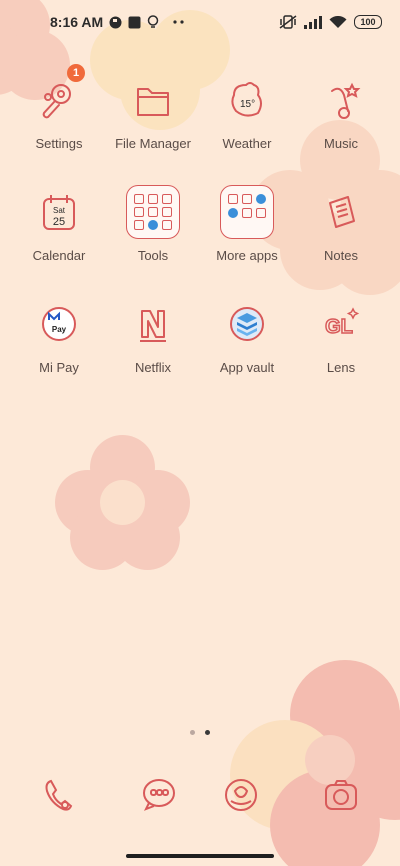 The width and height of the screenshot is (400, 866). Describe the element at coordinates (77, 22) in the screenshot. I see `status-time: 8:16 AM` at that location.